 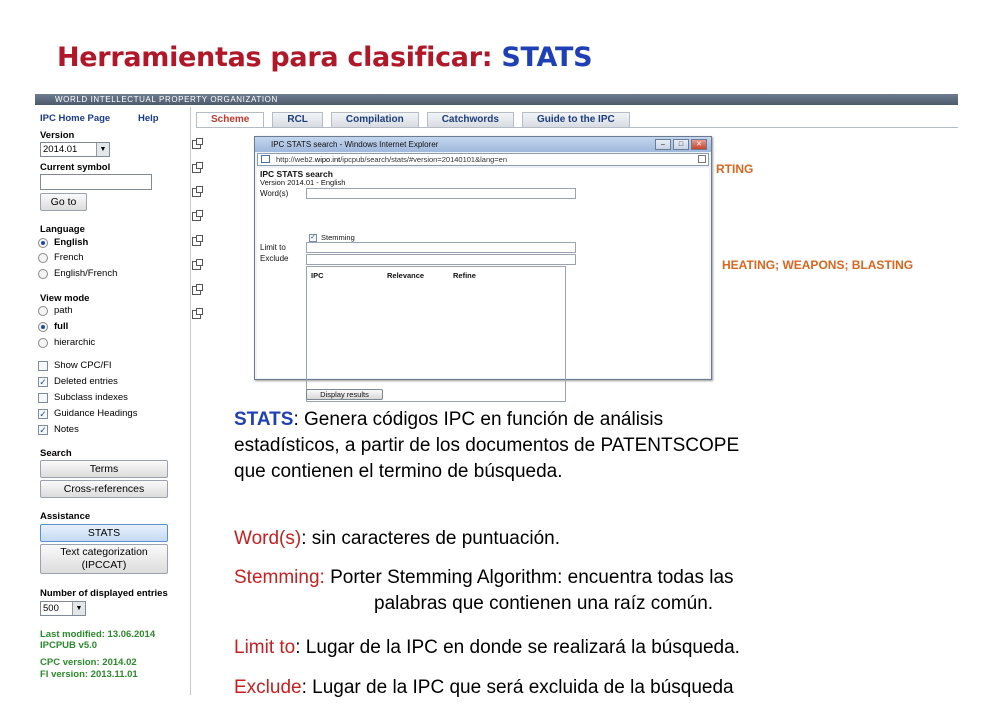 What do you see at coordinates (274, 193) in the screenshot?
I see `words-label: Word(s)` at bounding box center [274, 193].